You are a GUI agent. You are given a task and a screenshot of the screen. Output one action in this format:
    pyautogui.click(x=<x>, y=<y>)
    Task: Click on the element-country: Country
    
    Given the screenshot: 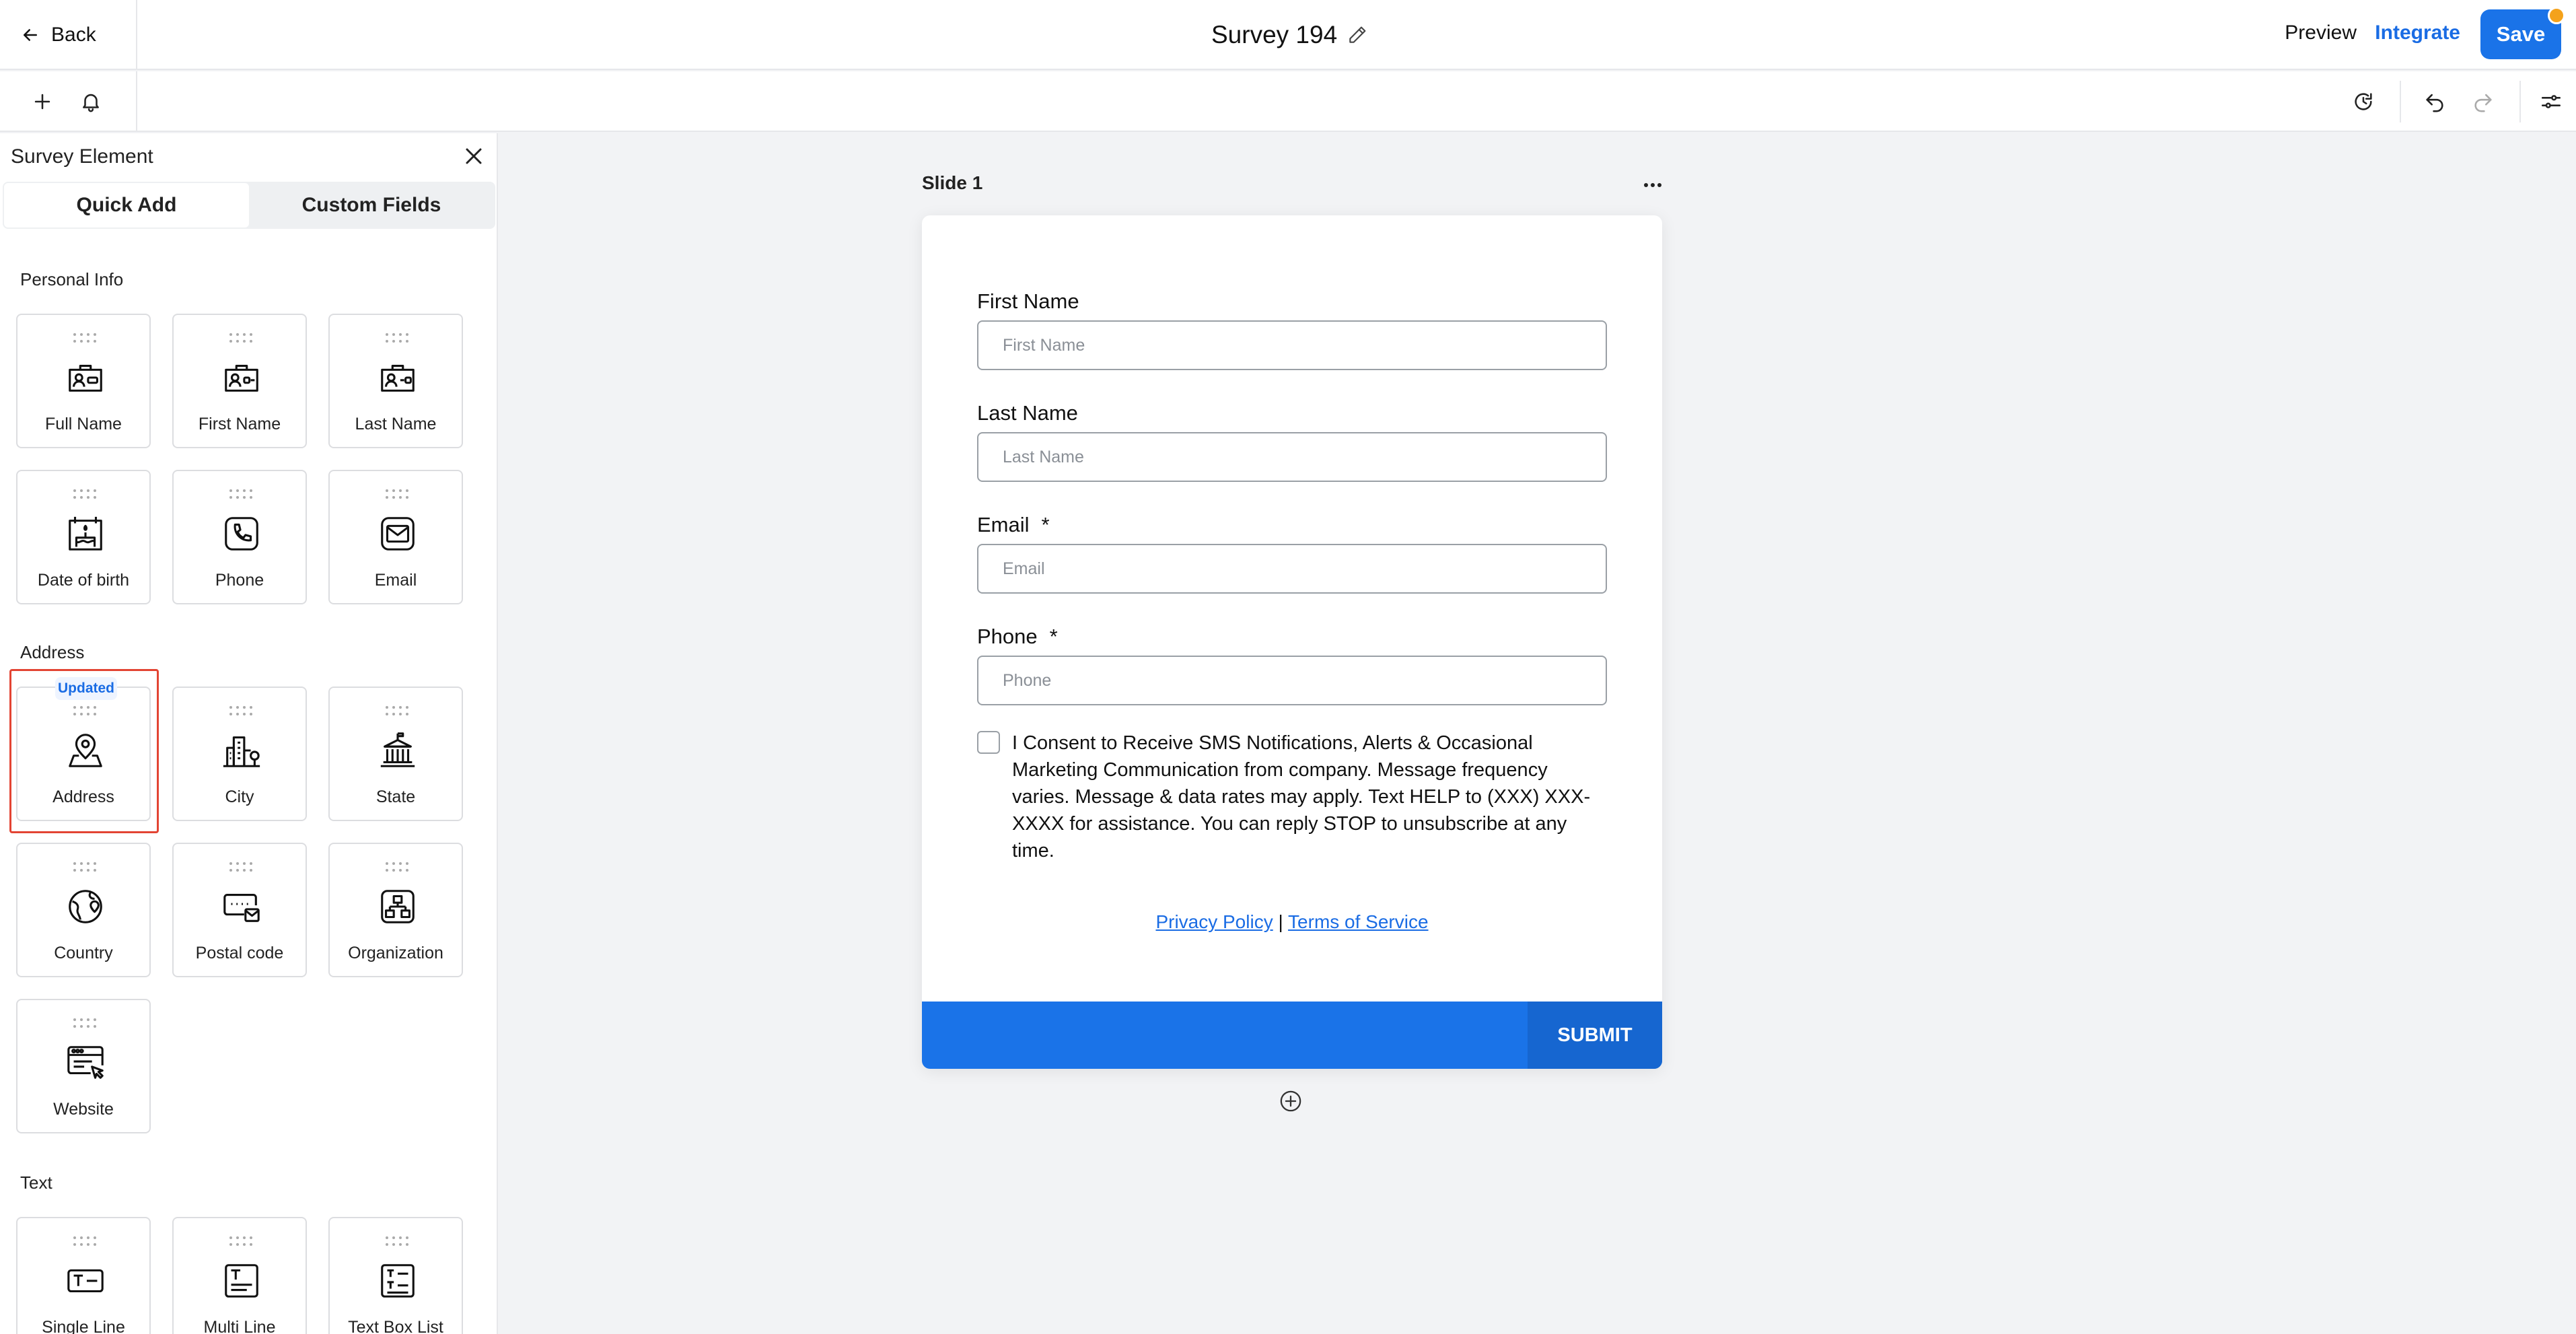 What is the action you would take?
    pyautogui.click(x=83, y=910)
    